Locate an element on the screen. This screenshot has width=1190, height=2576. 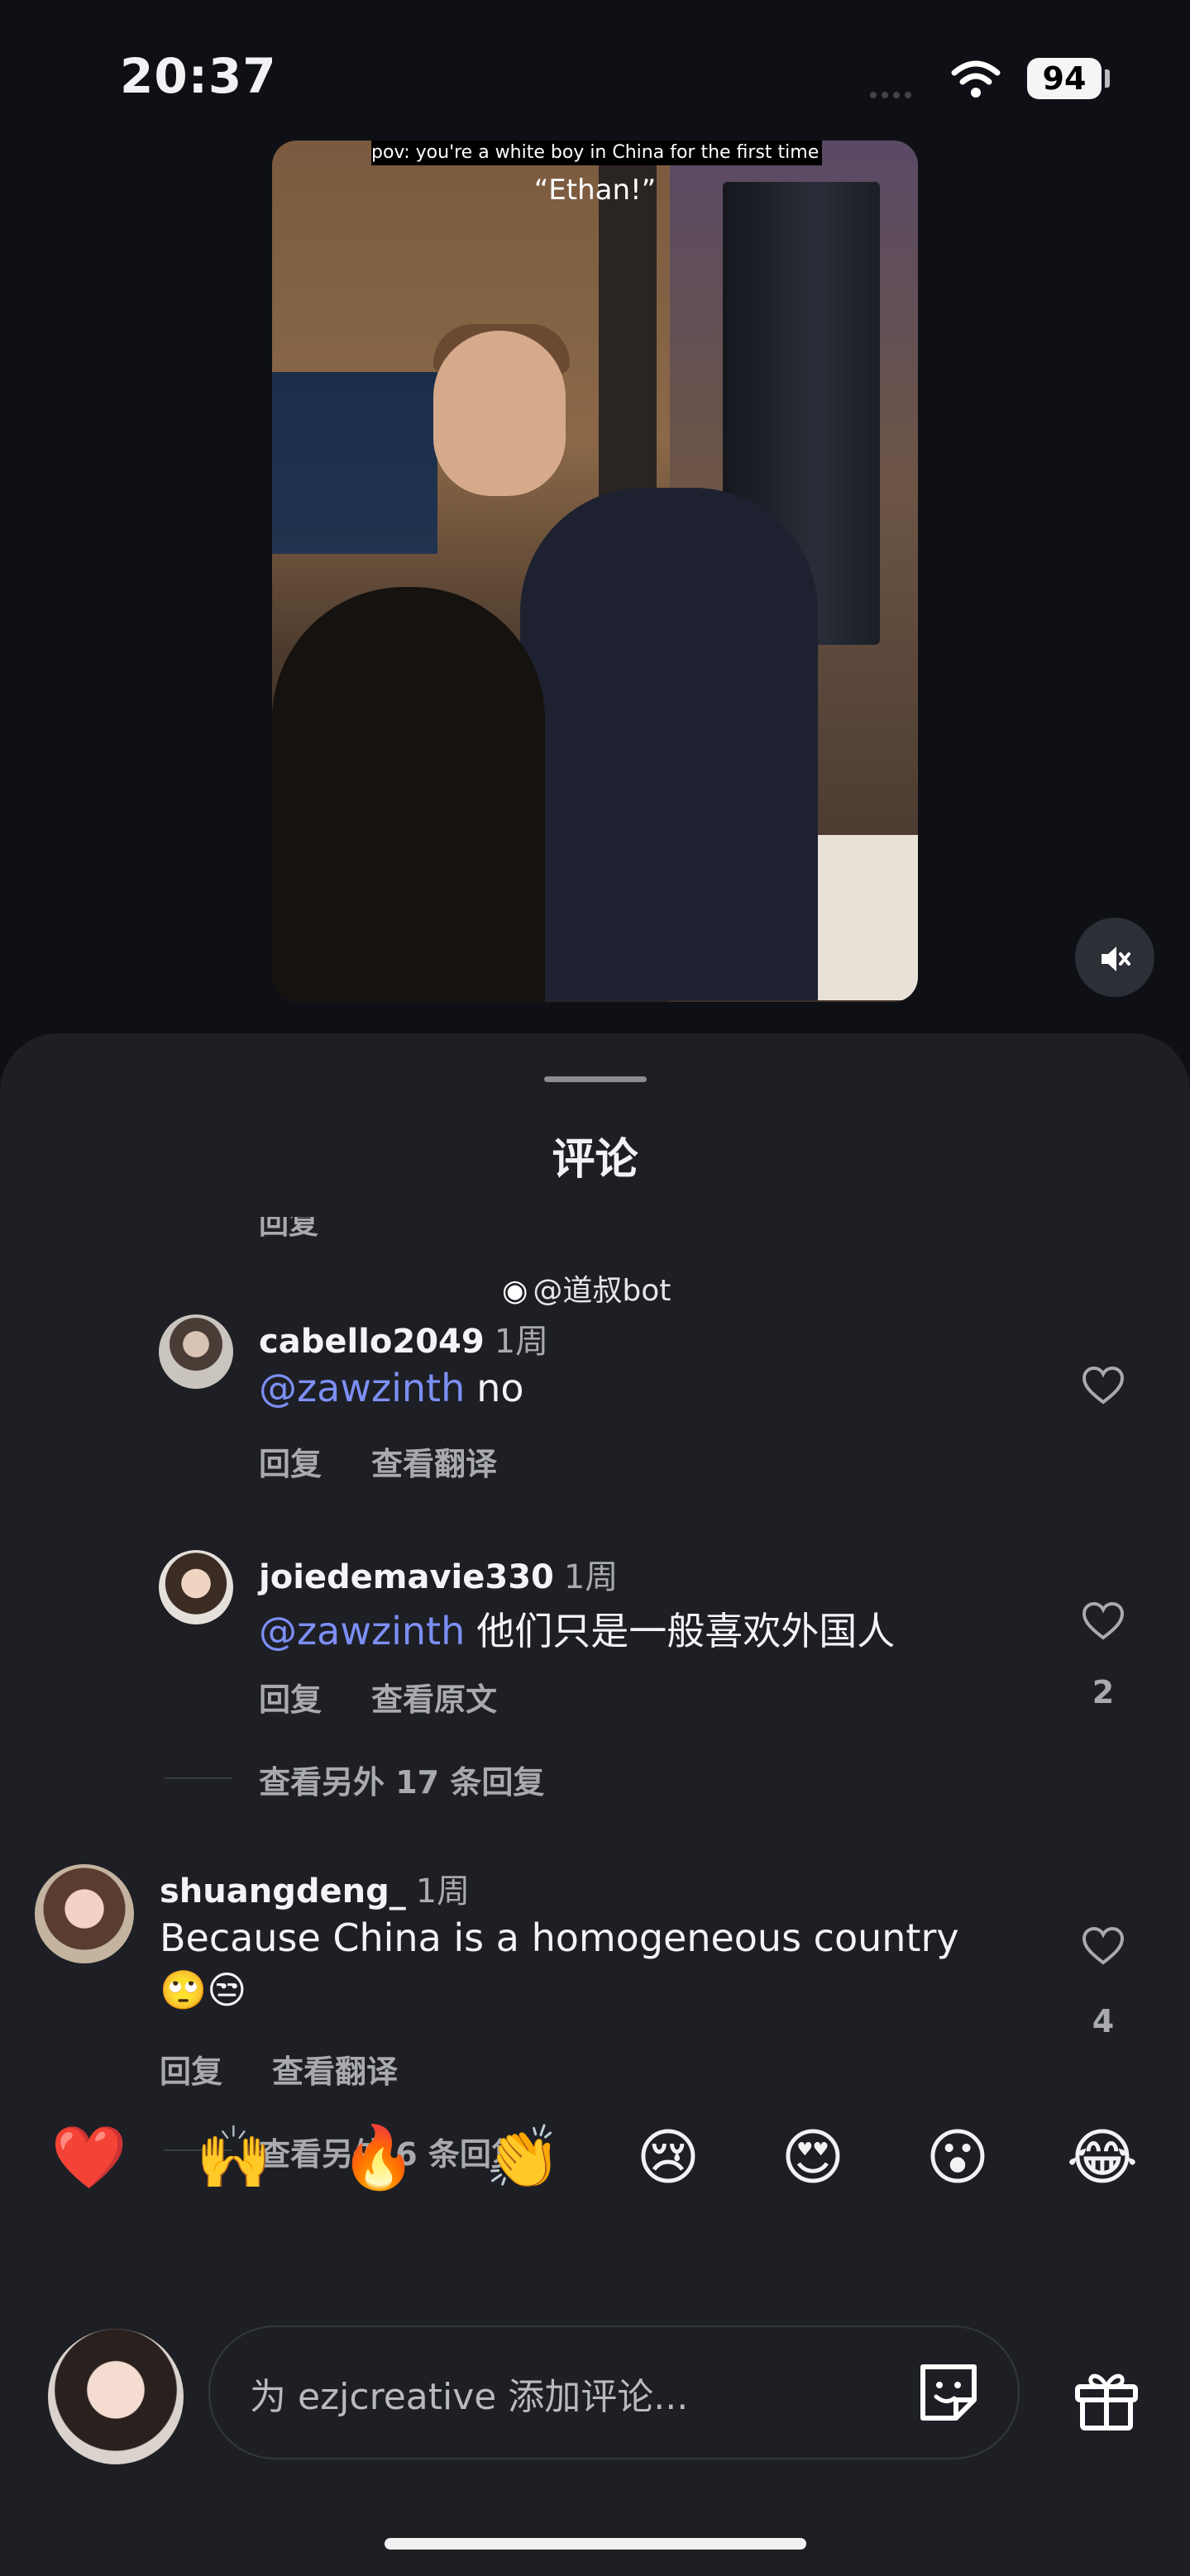
gift-icon is located at coordinates (1106, 2397).